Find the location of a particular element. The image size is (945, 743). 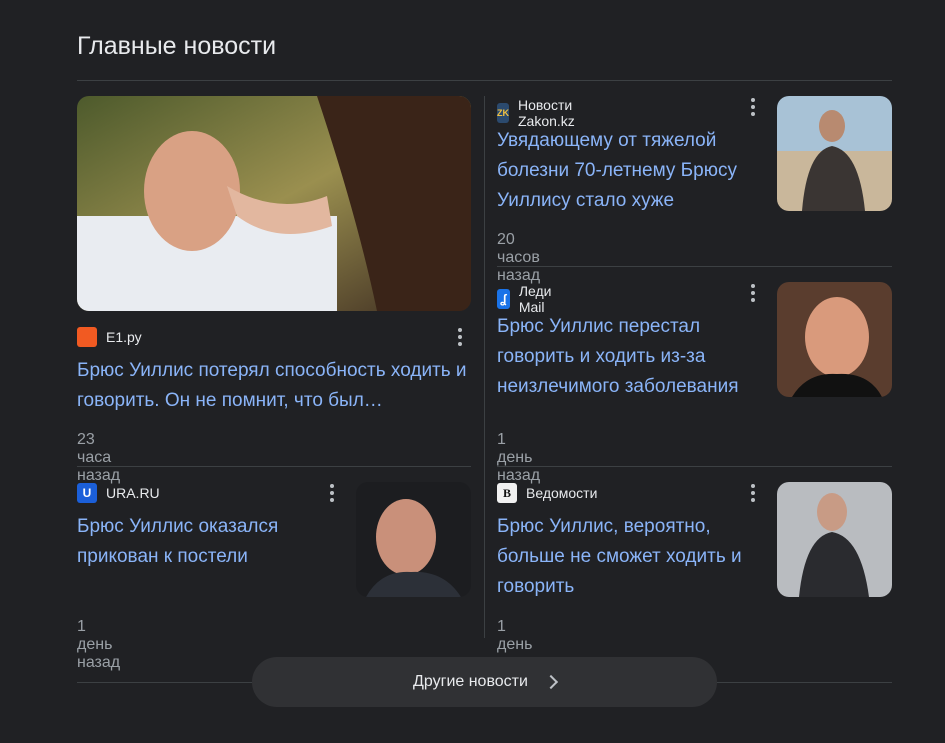

news-source: ZK Новости Zakon.kz is located at coordinates (536, 113).